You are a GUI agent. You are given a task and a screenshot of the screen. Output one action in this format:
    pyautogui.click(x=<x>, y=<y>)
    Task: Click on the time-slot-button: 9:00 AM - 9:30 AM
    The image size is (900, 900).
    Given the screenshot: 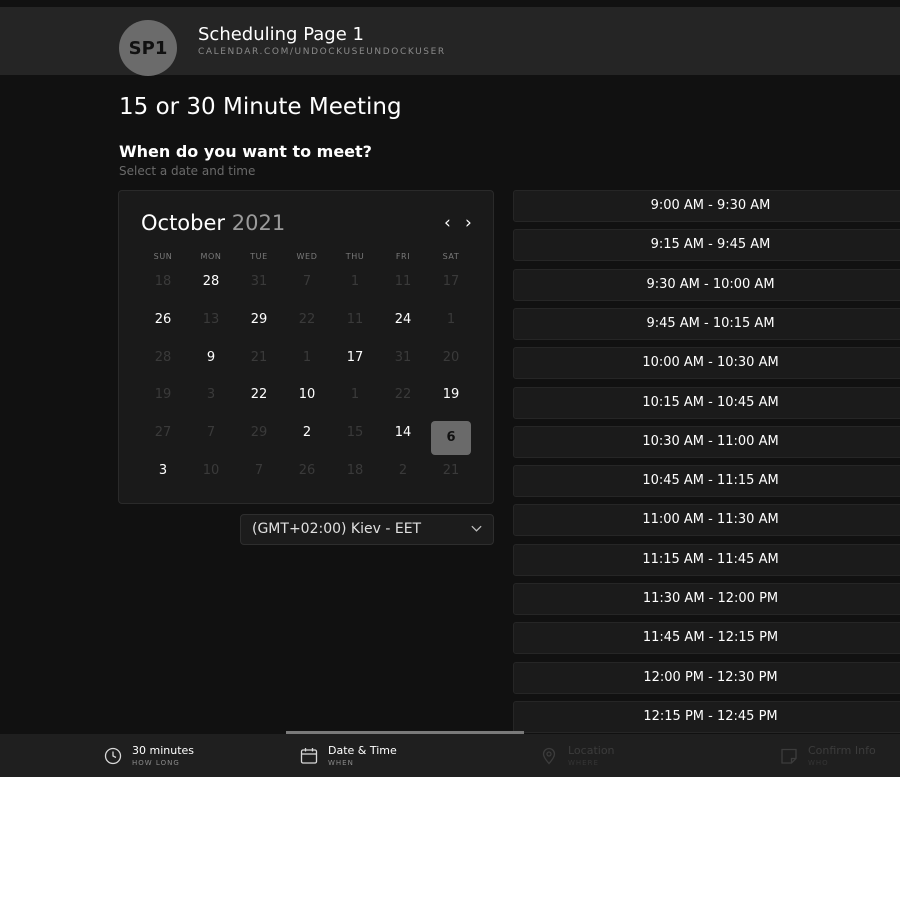 What is the action you would take?
    pyautogui.click(x=706, y=206)
    